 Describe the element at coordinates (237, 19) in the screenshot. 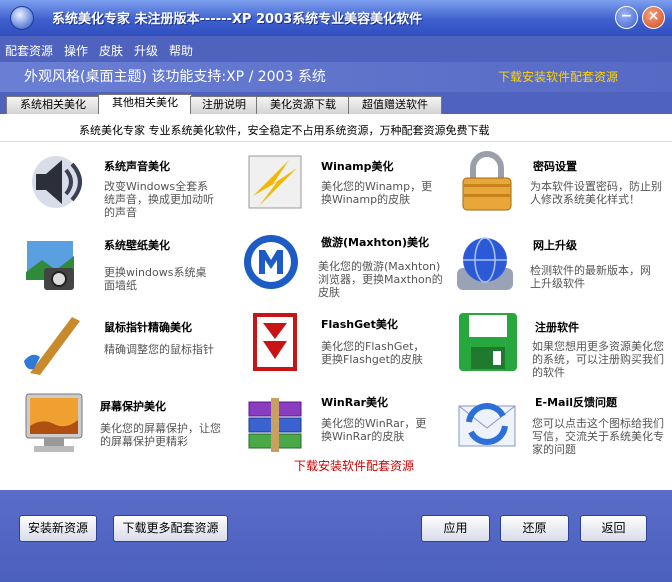

I see `window-title: 系统美化专家 未注册版本------XP 2003系统专业美容美化软件` at that location.